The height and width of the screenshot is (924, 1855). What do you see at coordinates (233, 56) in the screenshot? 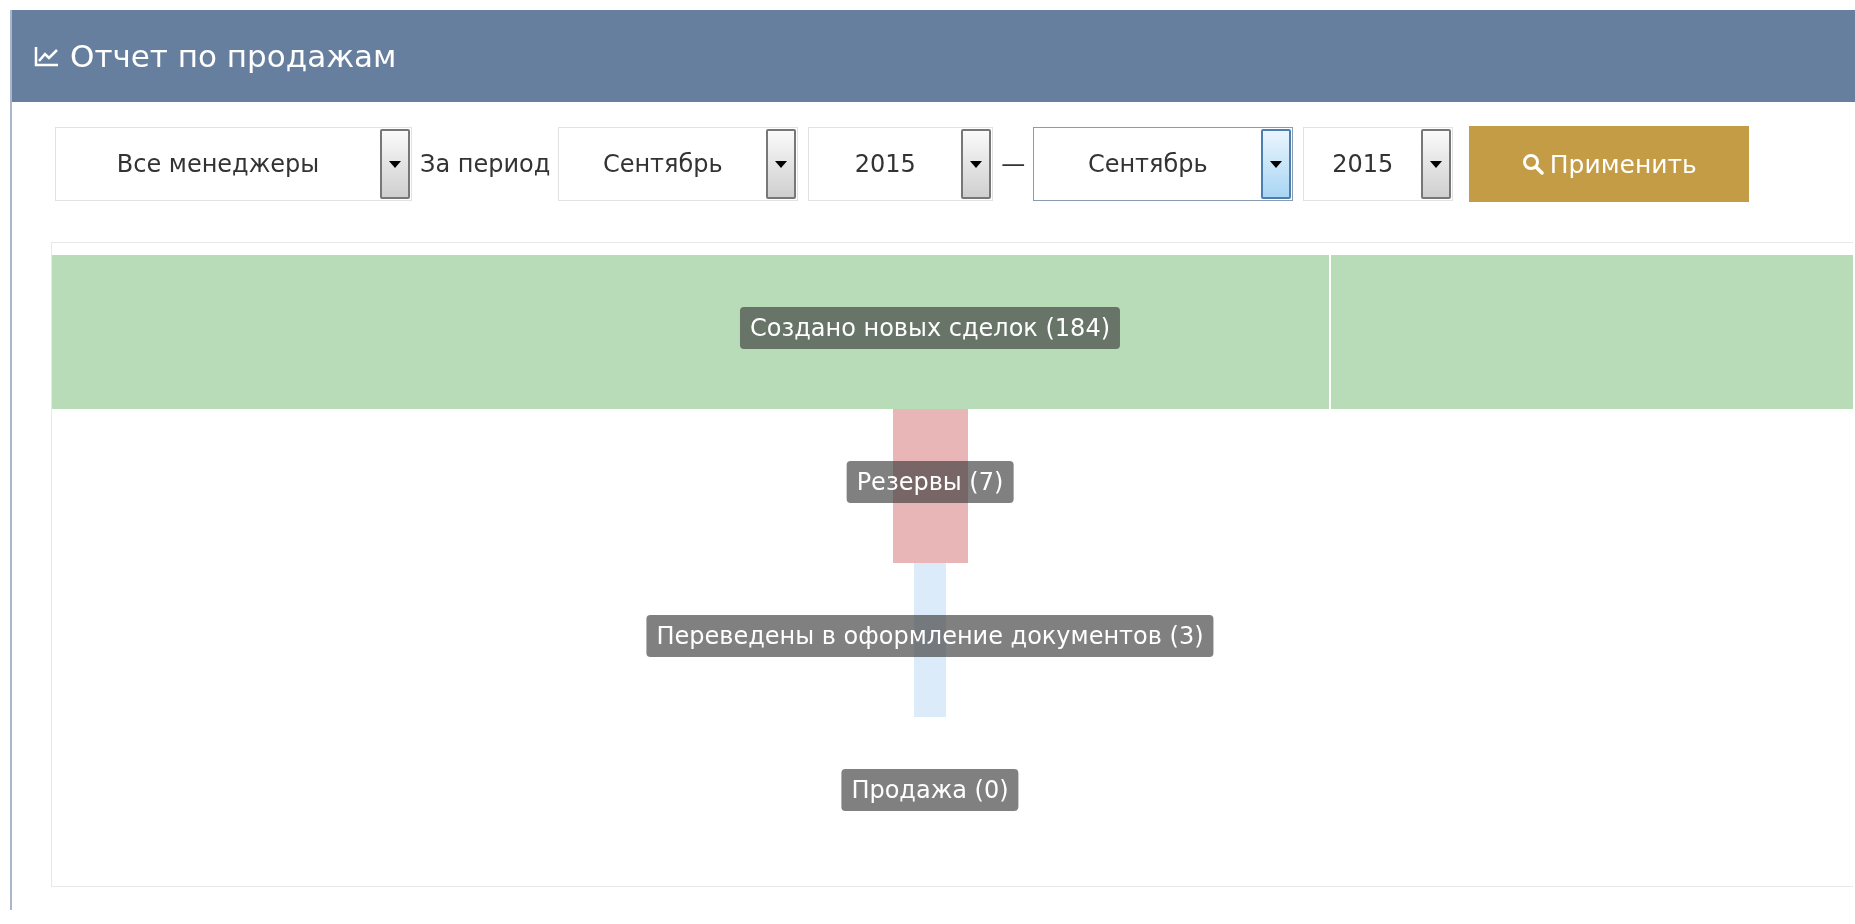
I see `panel-title: Отчет по продажам` at bounding box center [233, 56].